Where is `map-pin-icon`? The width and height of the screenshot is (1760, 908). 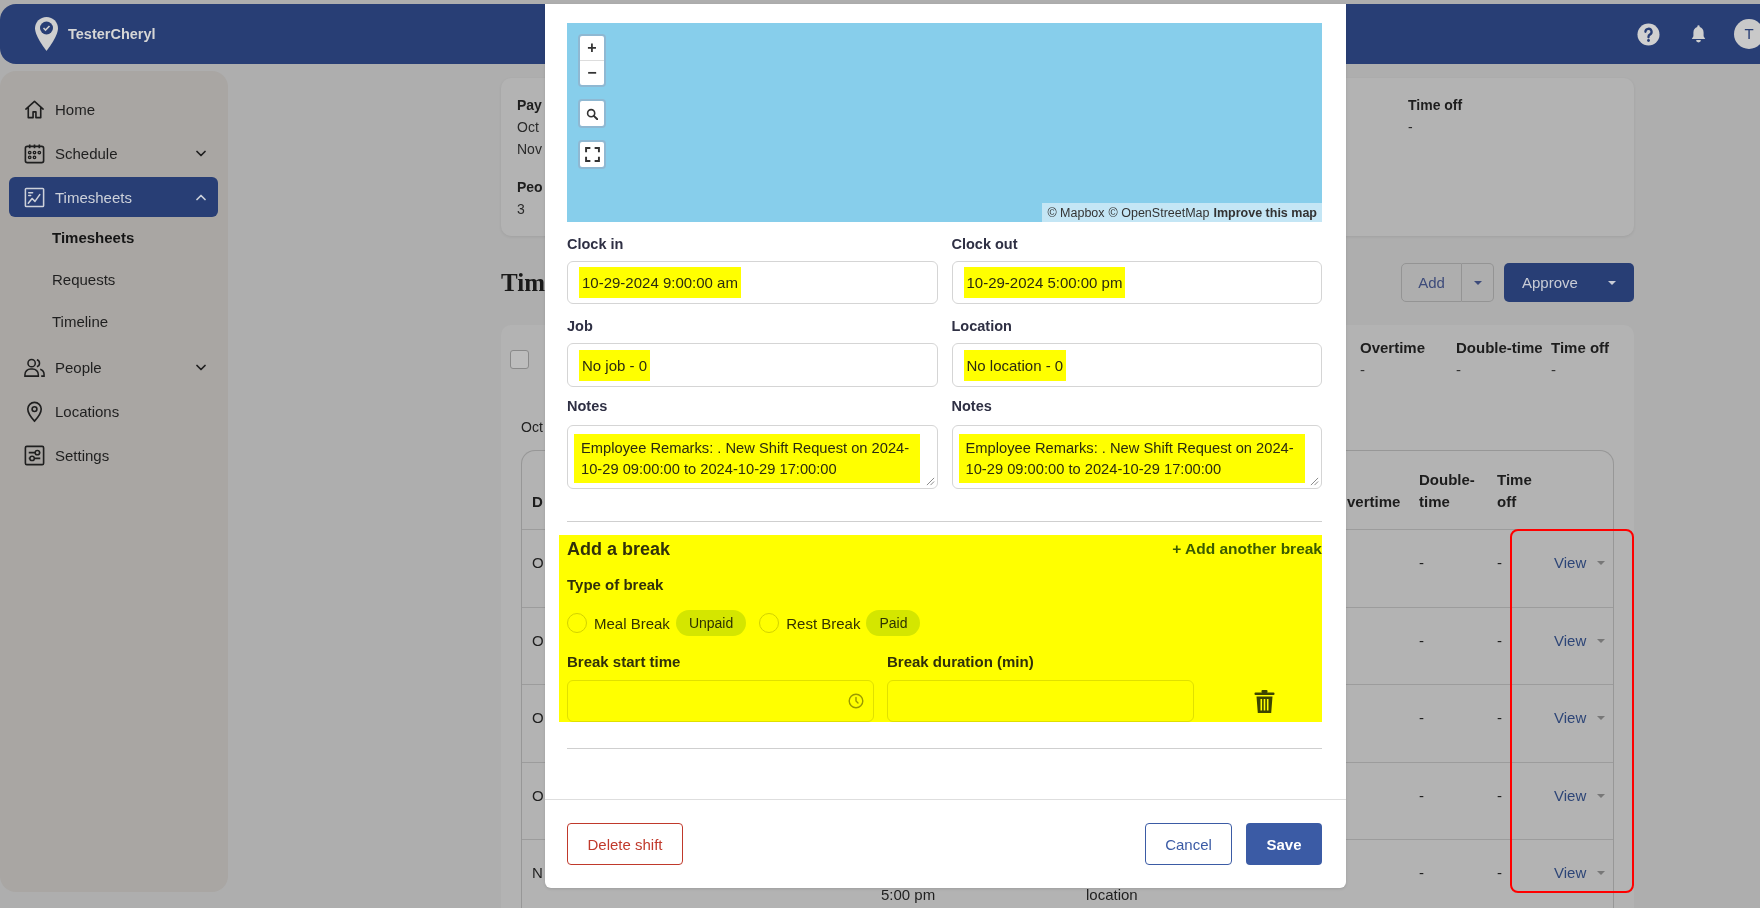 map-pin-icon is located at coordinates (46, 34).